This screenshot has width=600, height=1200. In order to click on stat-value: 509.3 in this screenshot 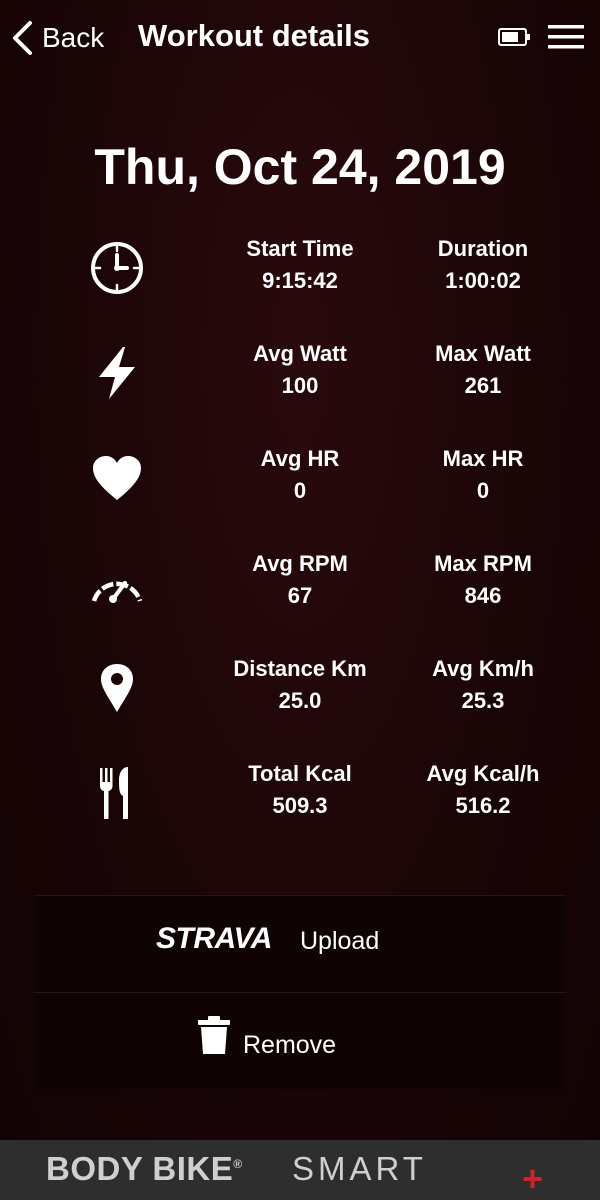, I will do `click(300, 805)`.